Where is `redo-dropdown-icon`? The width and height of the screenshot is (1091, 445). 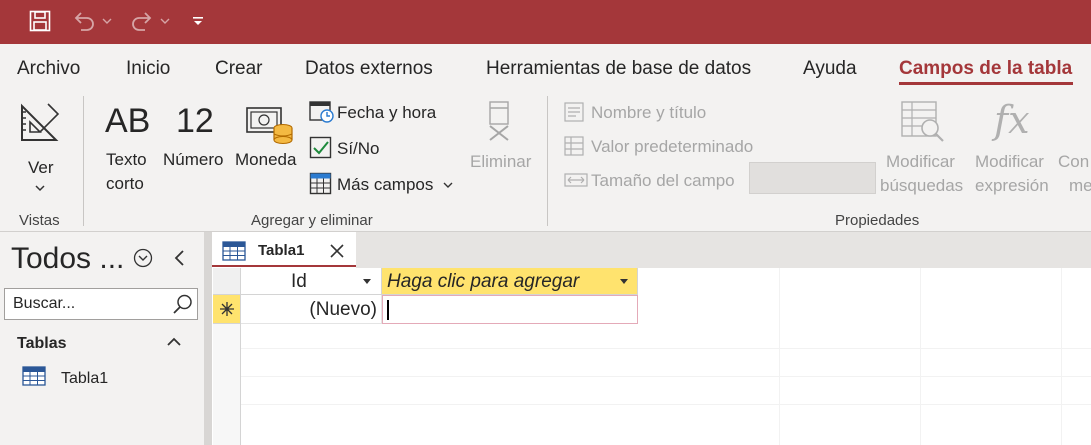
redo-dropdown-icon is located at coordinates (165, 21).